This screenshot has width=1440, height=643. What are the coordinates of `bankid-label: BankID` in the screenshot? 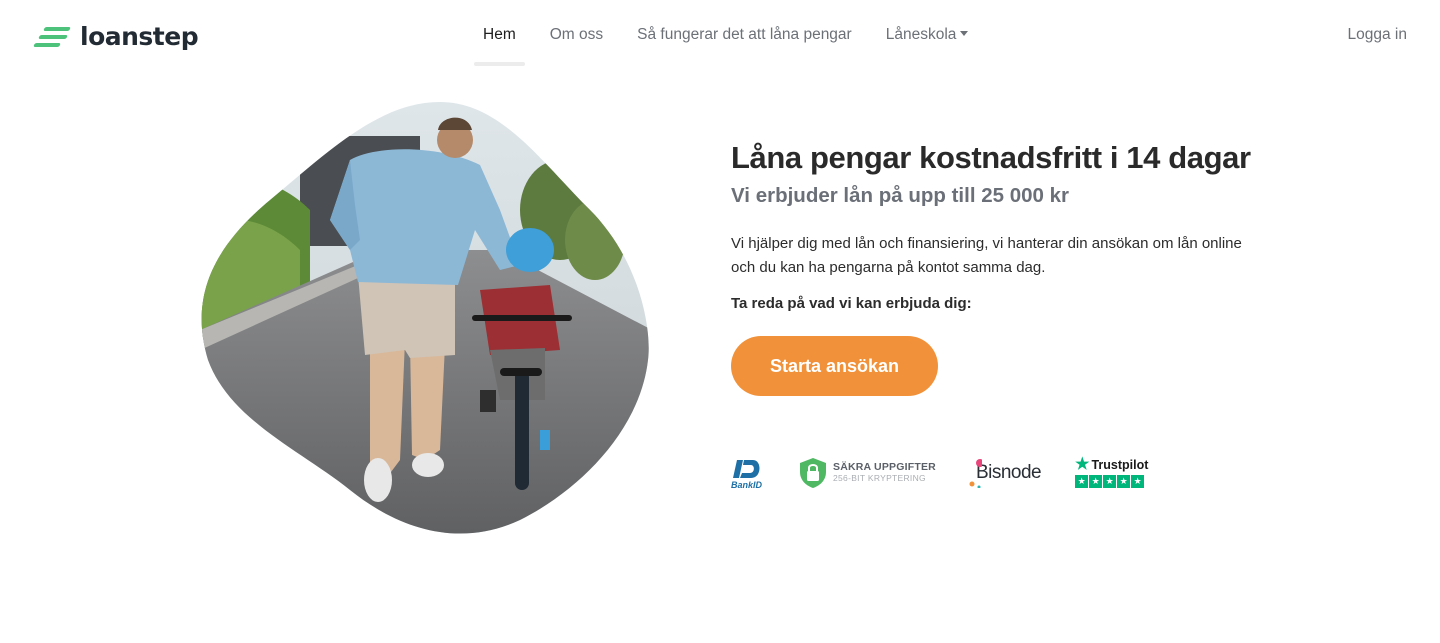 It's located at (747, 485).